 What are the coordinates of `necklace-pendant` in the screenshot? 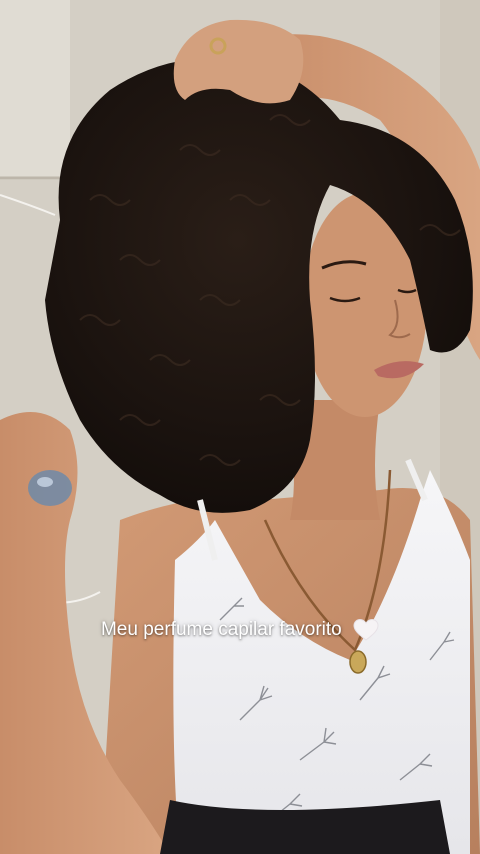 It's located at (358, 662).